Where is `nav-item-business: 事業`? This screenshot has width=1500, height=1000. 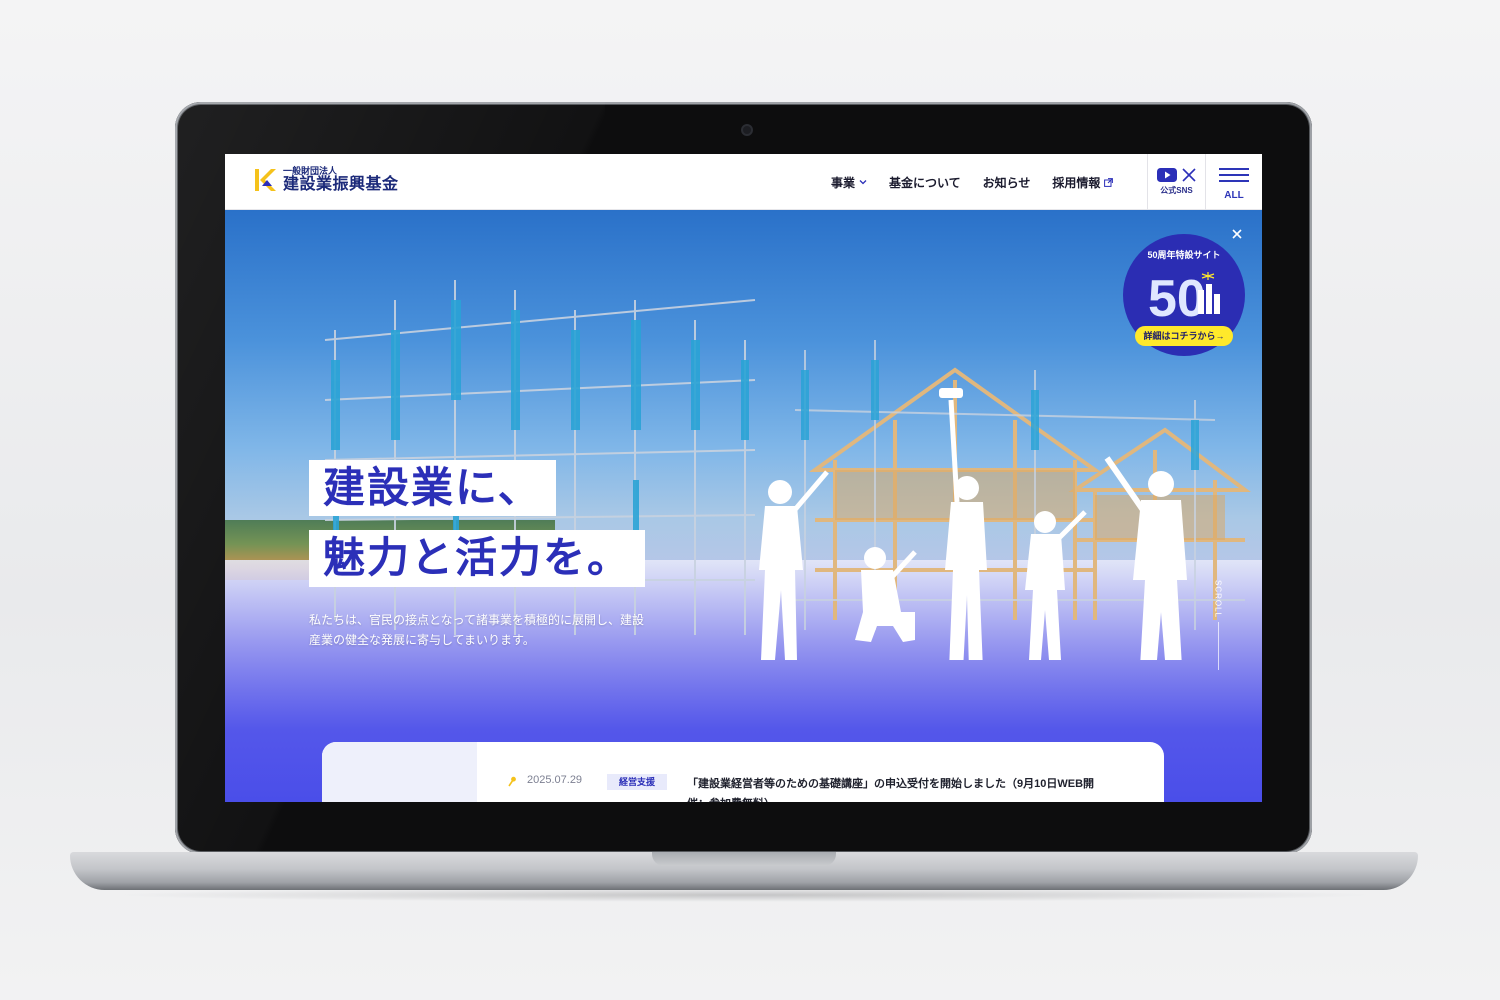
nav-item-business: 事業 is located at coordinates (849, 182).